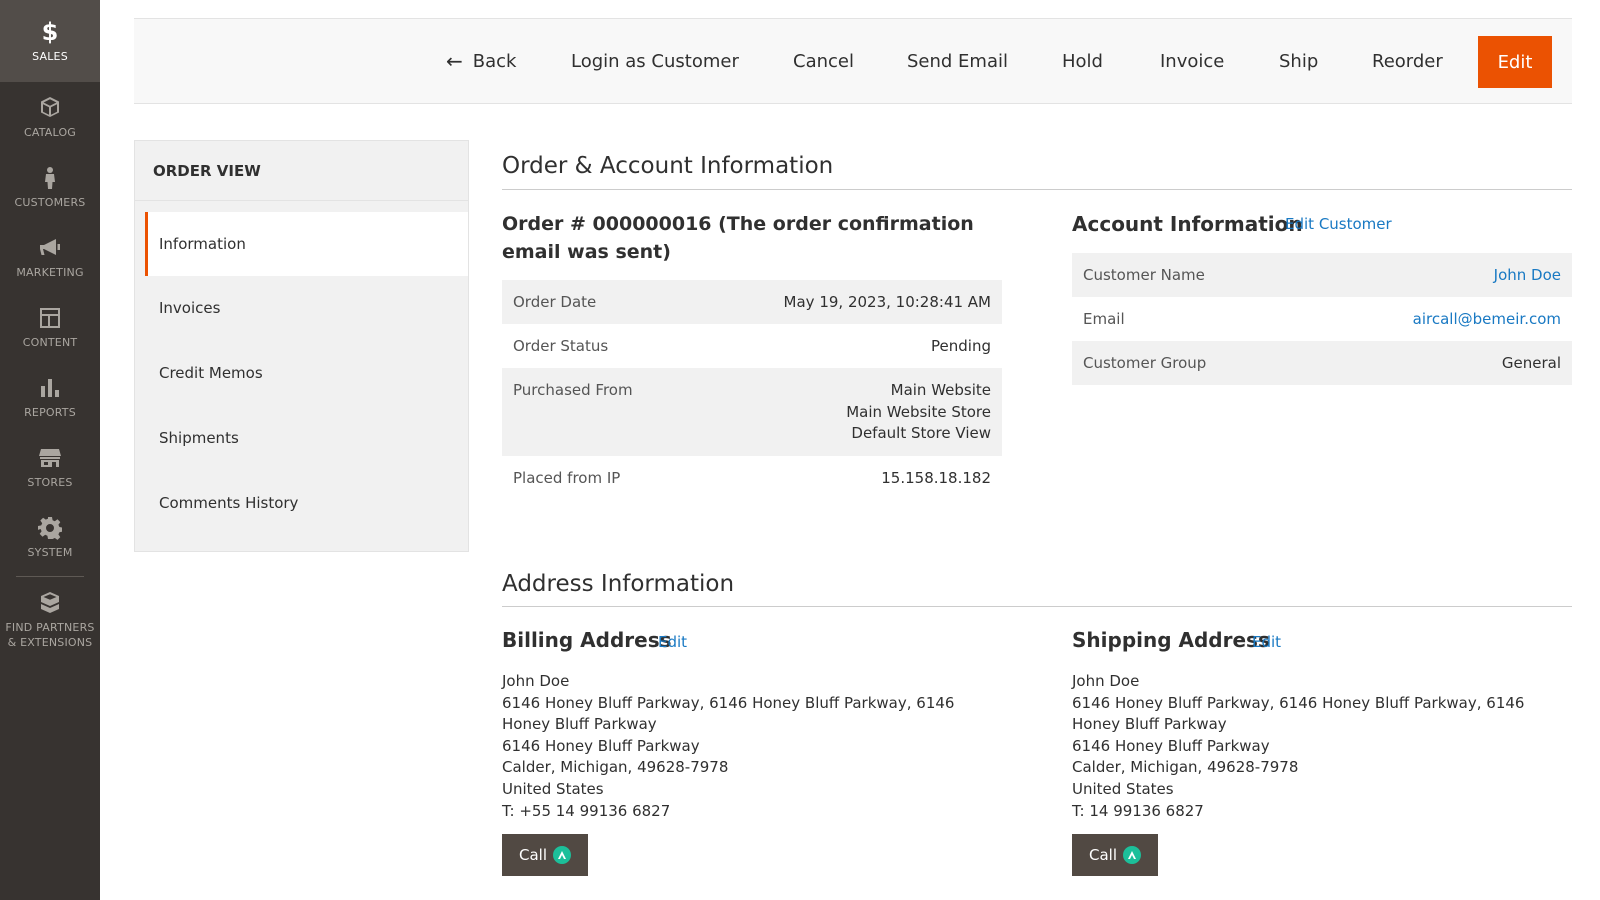 The width and height of the screenshot is (1600, 900). What do you see at coordinates (306, 503) in the screenshot?
I see `tab-comments-history: Comments History` at bounding box center [306, 503].